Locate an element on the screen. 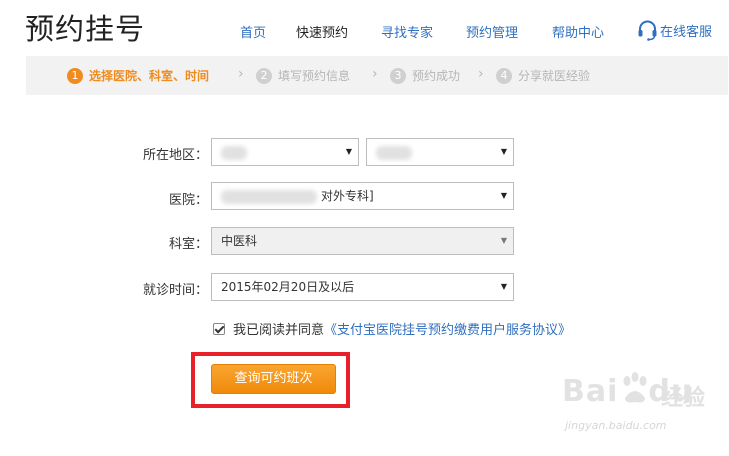  step-share: 4 分享就医经验 is located at coordinates (543, 75).